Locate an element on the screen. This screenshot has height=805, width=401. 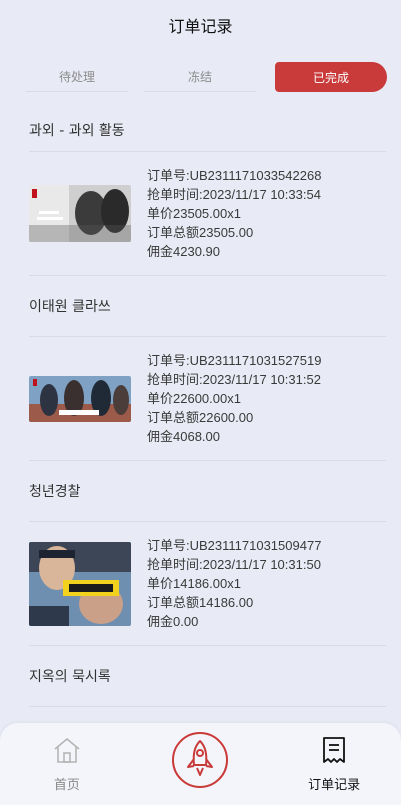
section-title: 청년경찰 is located at coordinates (207, 491).